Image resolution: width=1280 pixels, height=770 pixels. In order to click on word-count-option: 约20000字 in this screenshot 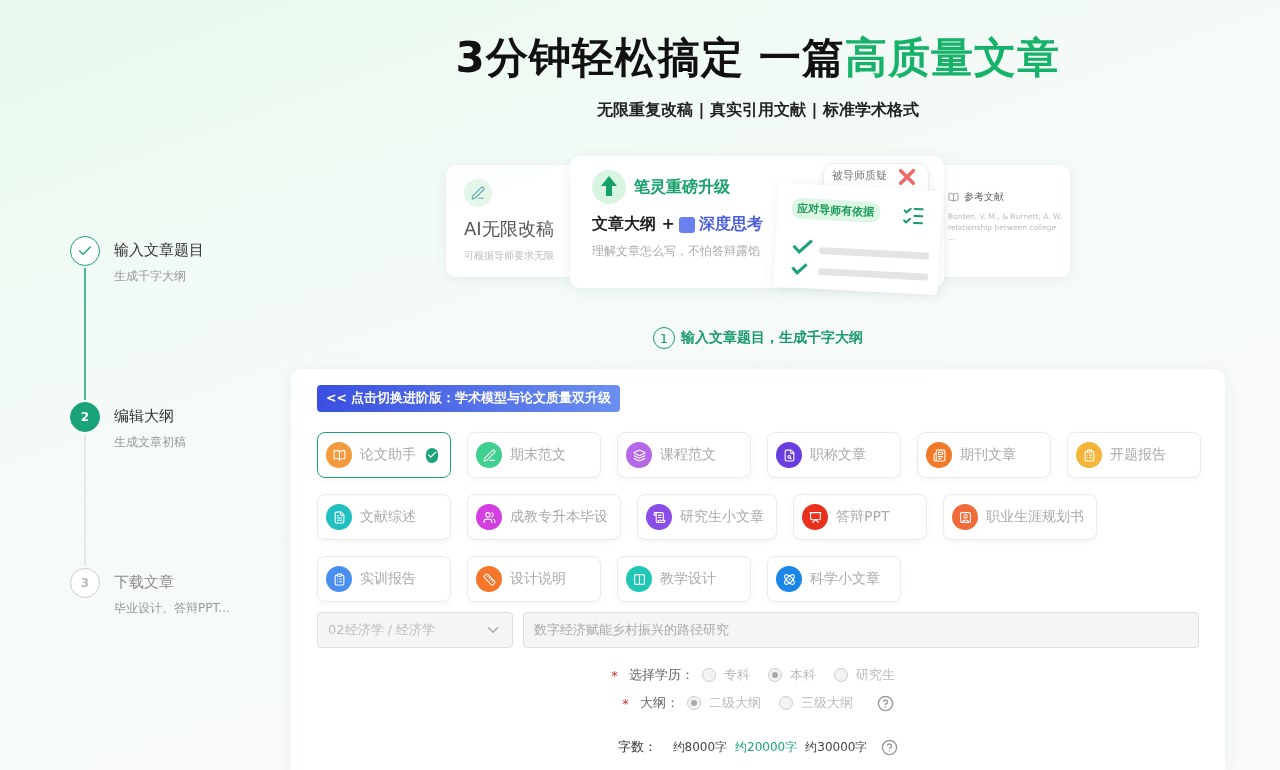, I will do `click(766, 747)`.